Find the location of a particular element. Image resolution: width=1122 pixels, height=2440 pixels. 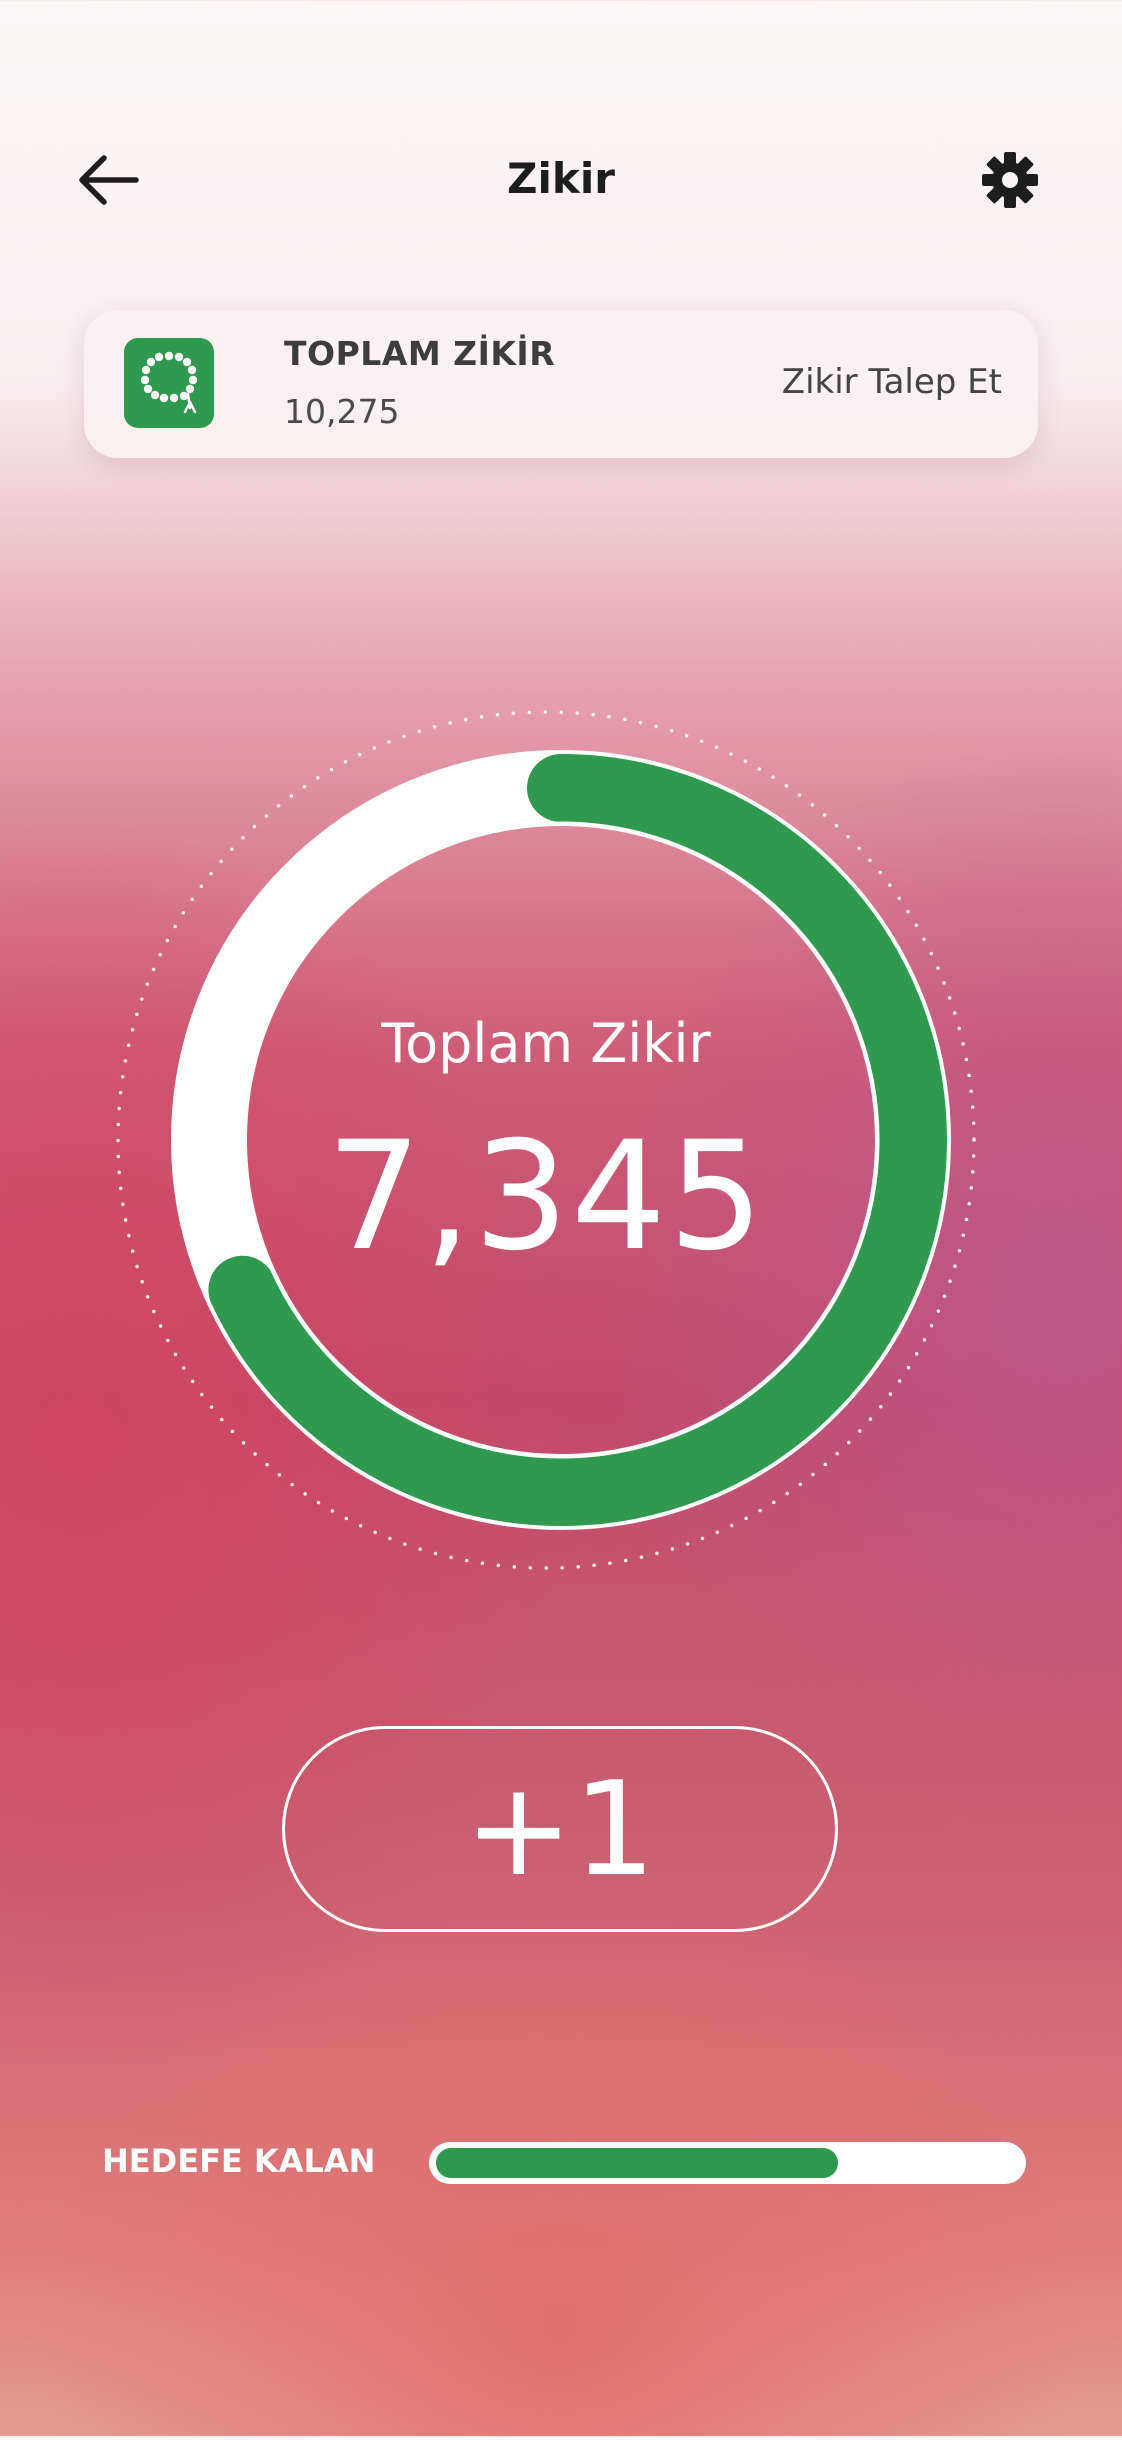

goal-progress-bar is located at coordinates (727, 2163).